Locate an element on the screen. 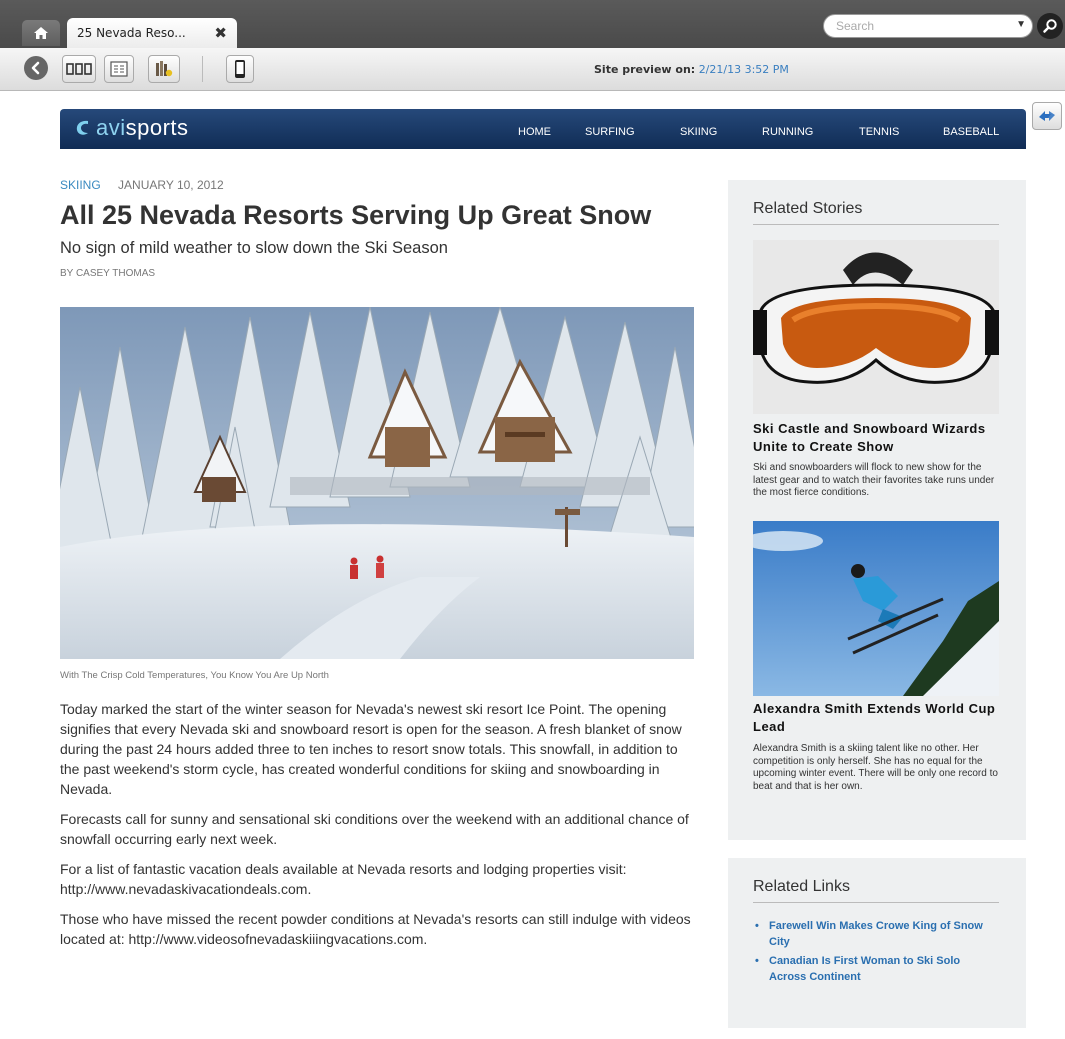 Image resolution: width=1065 pixels, height=1039 pixels. device-preview-button is located at coordinates (240, 69).